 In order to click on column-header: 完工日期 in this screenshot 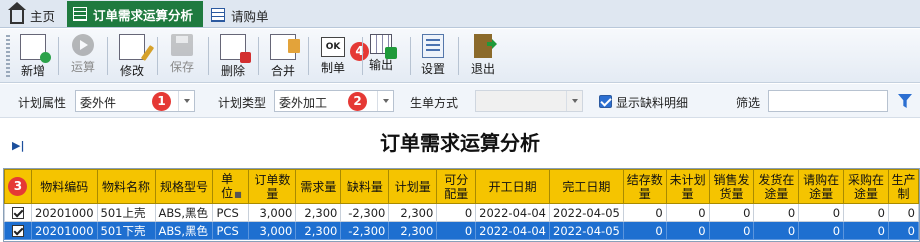, I will do `click(586, 186)`.